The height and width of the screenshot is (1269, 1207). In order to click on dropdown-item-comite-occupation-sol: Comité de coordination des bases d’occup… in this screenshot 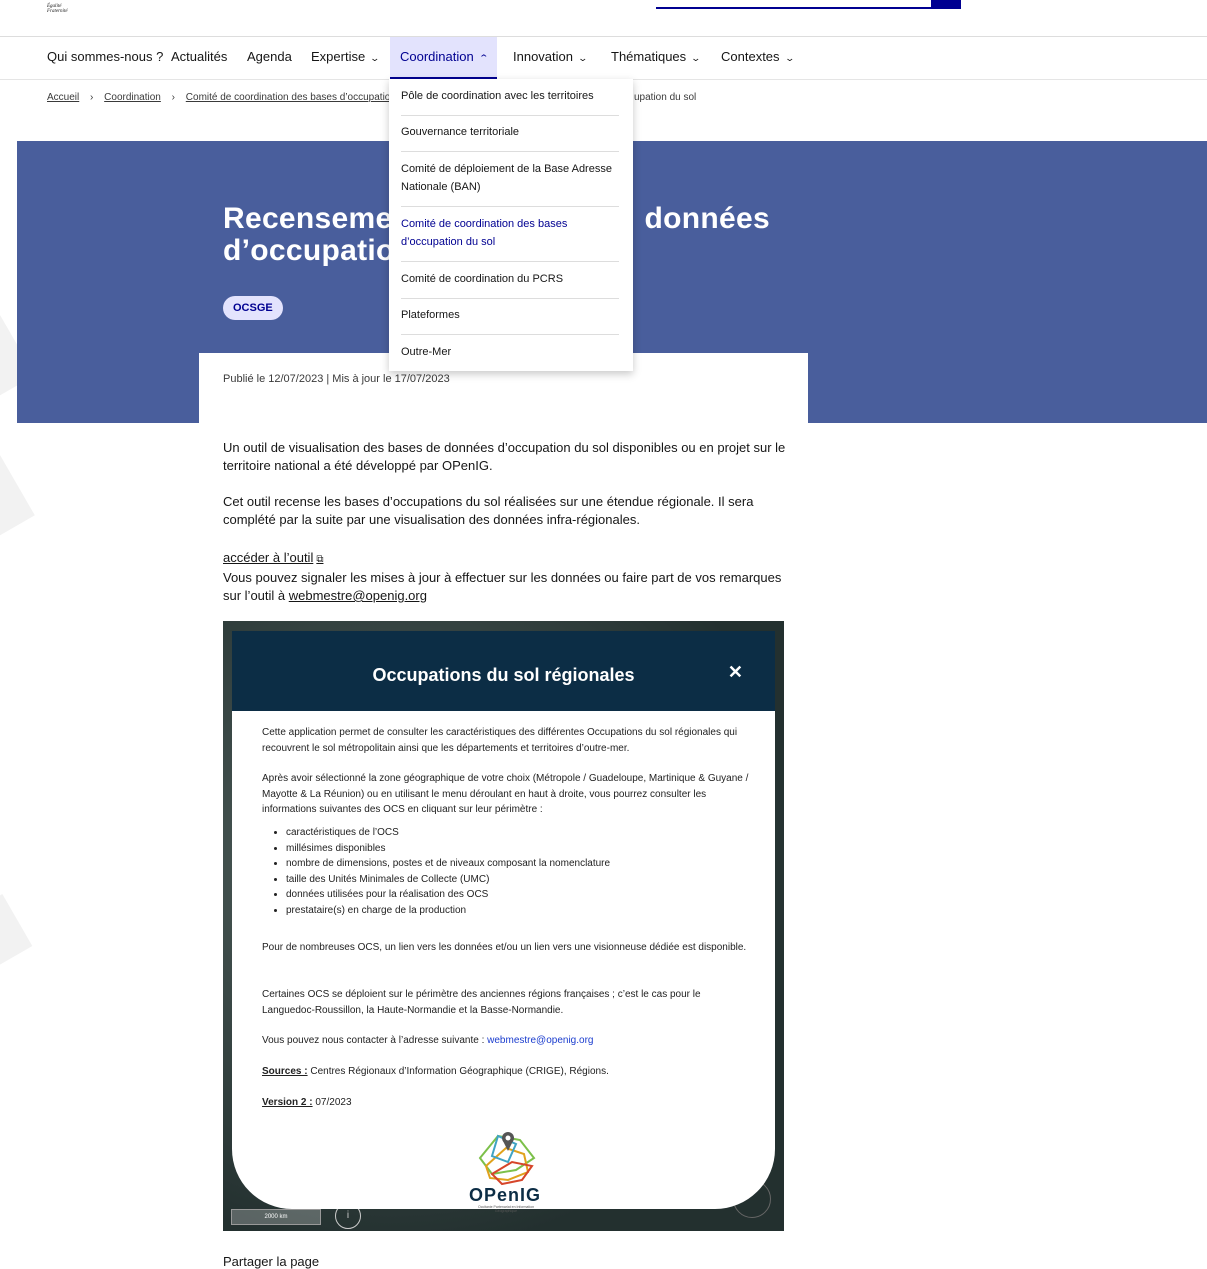, I will do `click(510, 238)`.